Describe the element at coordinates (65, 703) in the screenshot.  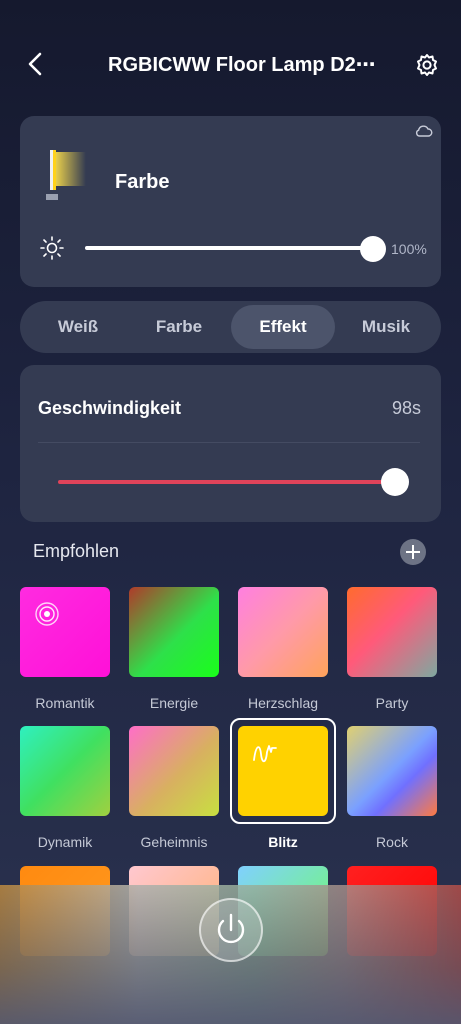
I see `tile-label-romantik: Romantik` at that location.